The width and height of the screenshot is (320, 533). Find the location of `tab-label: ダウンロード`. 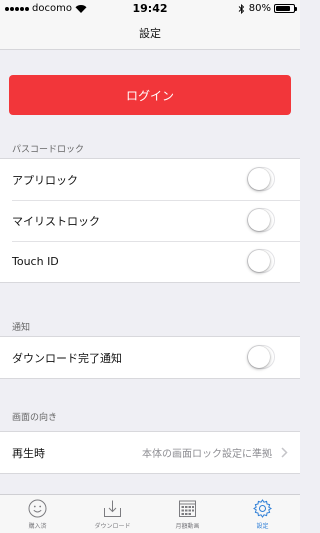

tab-label: ダウンロード is located at coordinates (112, 526).